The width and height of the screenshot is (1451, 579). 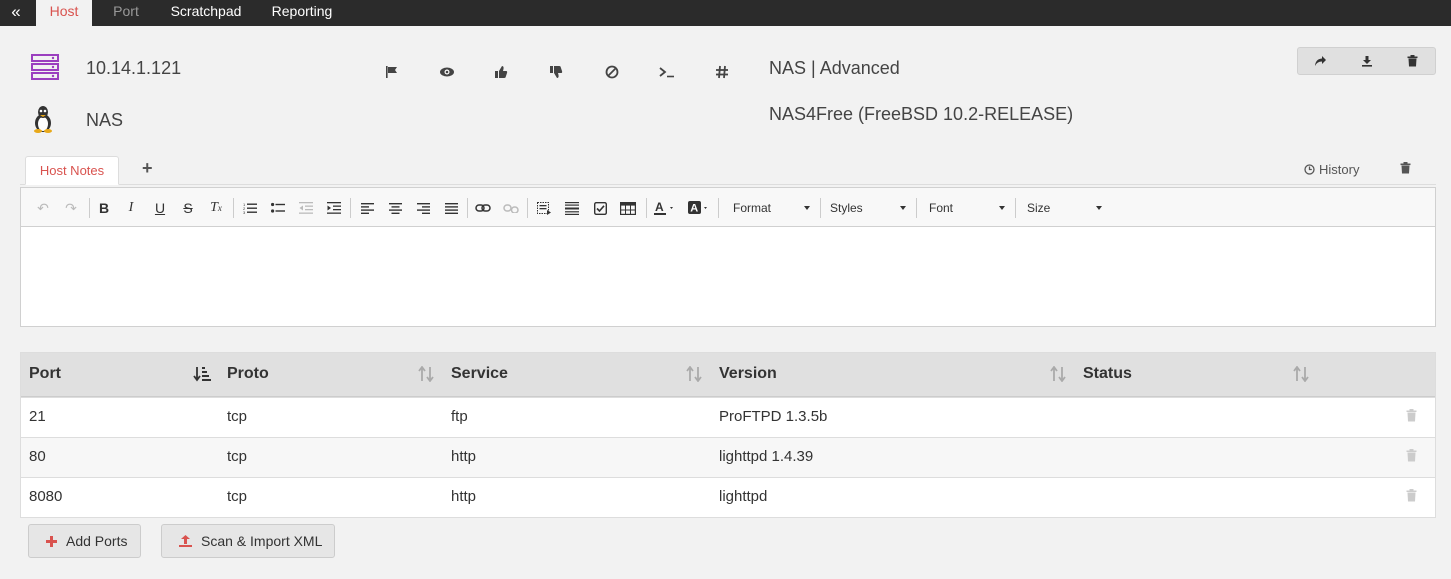 I want to click on terminal-icon, so click(x=667, y=72).